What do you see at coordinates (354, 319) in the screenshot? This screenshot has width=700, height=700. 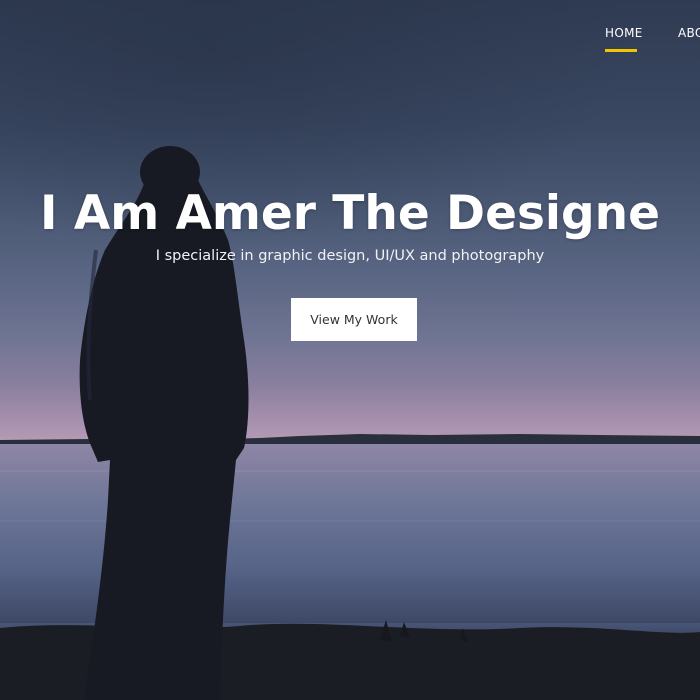 I see `view-my-work-button: View My Work` at bounding box center [354, 319].